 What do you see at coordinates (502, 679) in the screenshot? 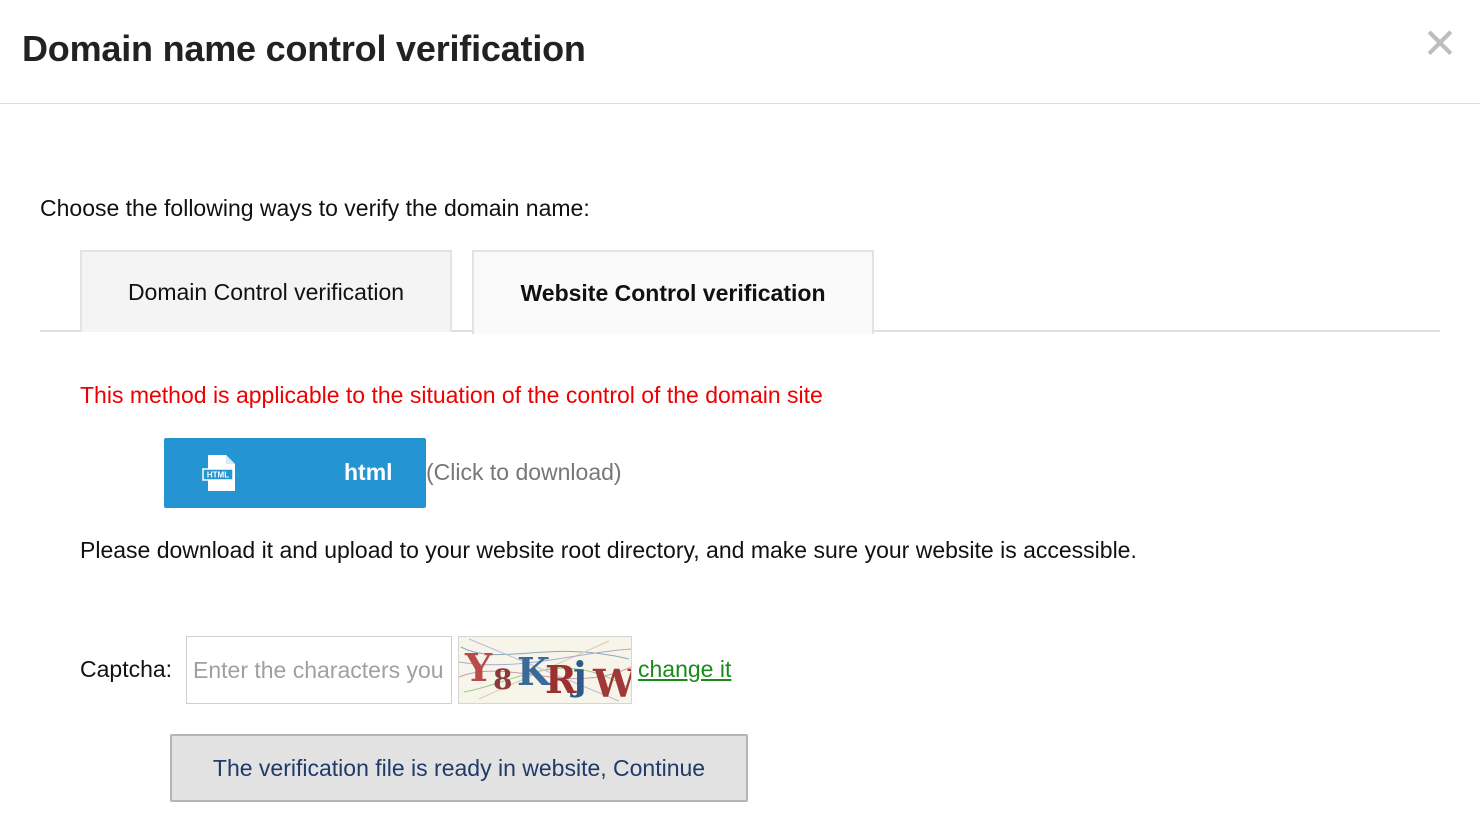
I see `captcha-char: 8` at bounding box center [502, 679].